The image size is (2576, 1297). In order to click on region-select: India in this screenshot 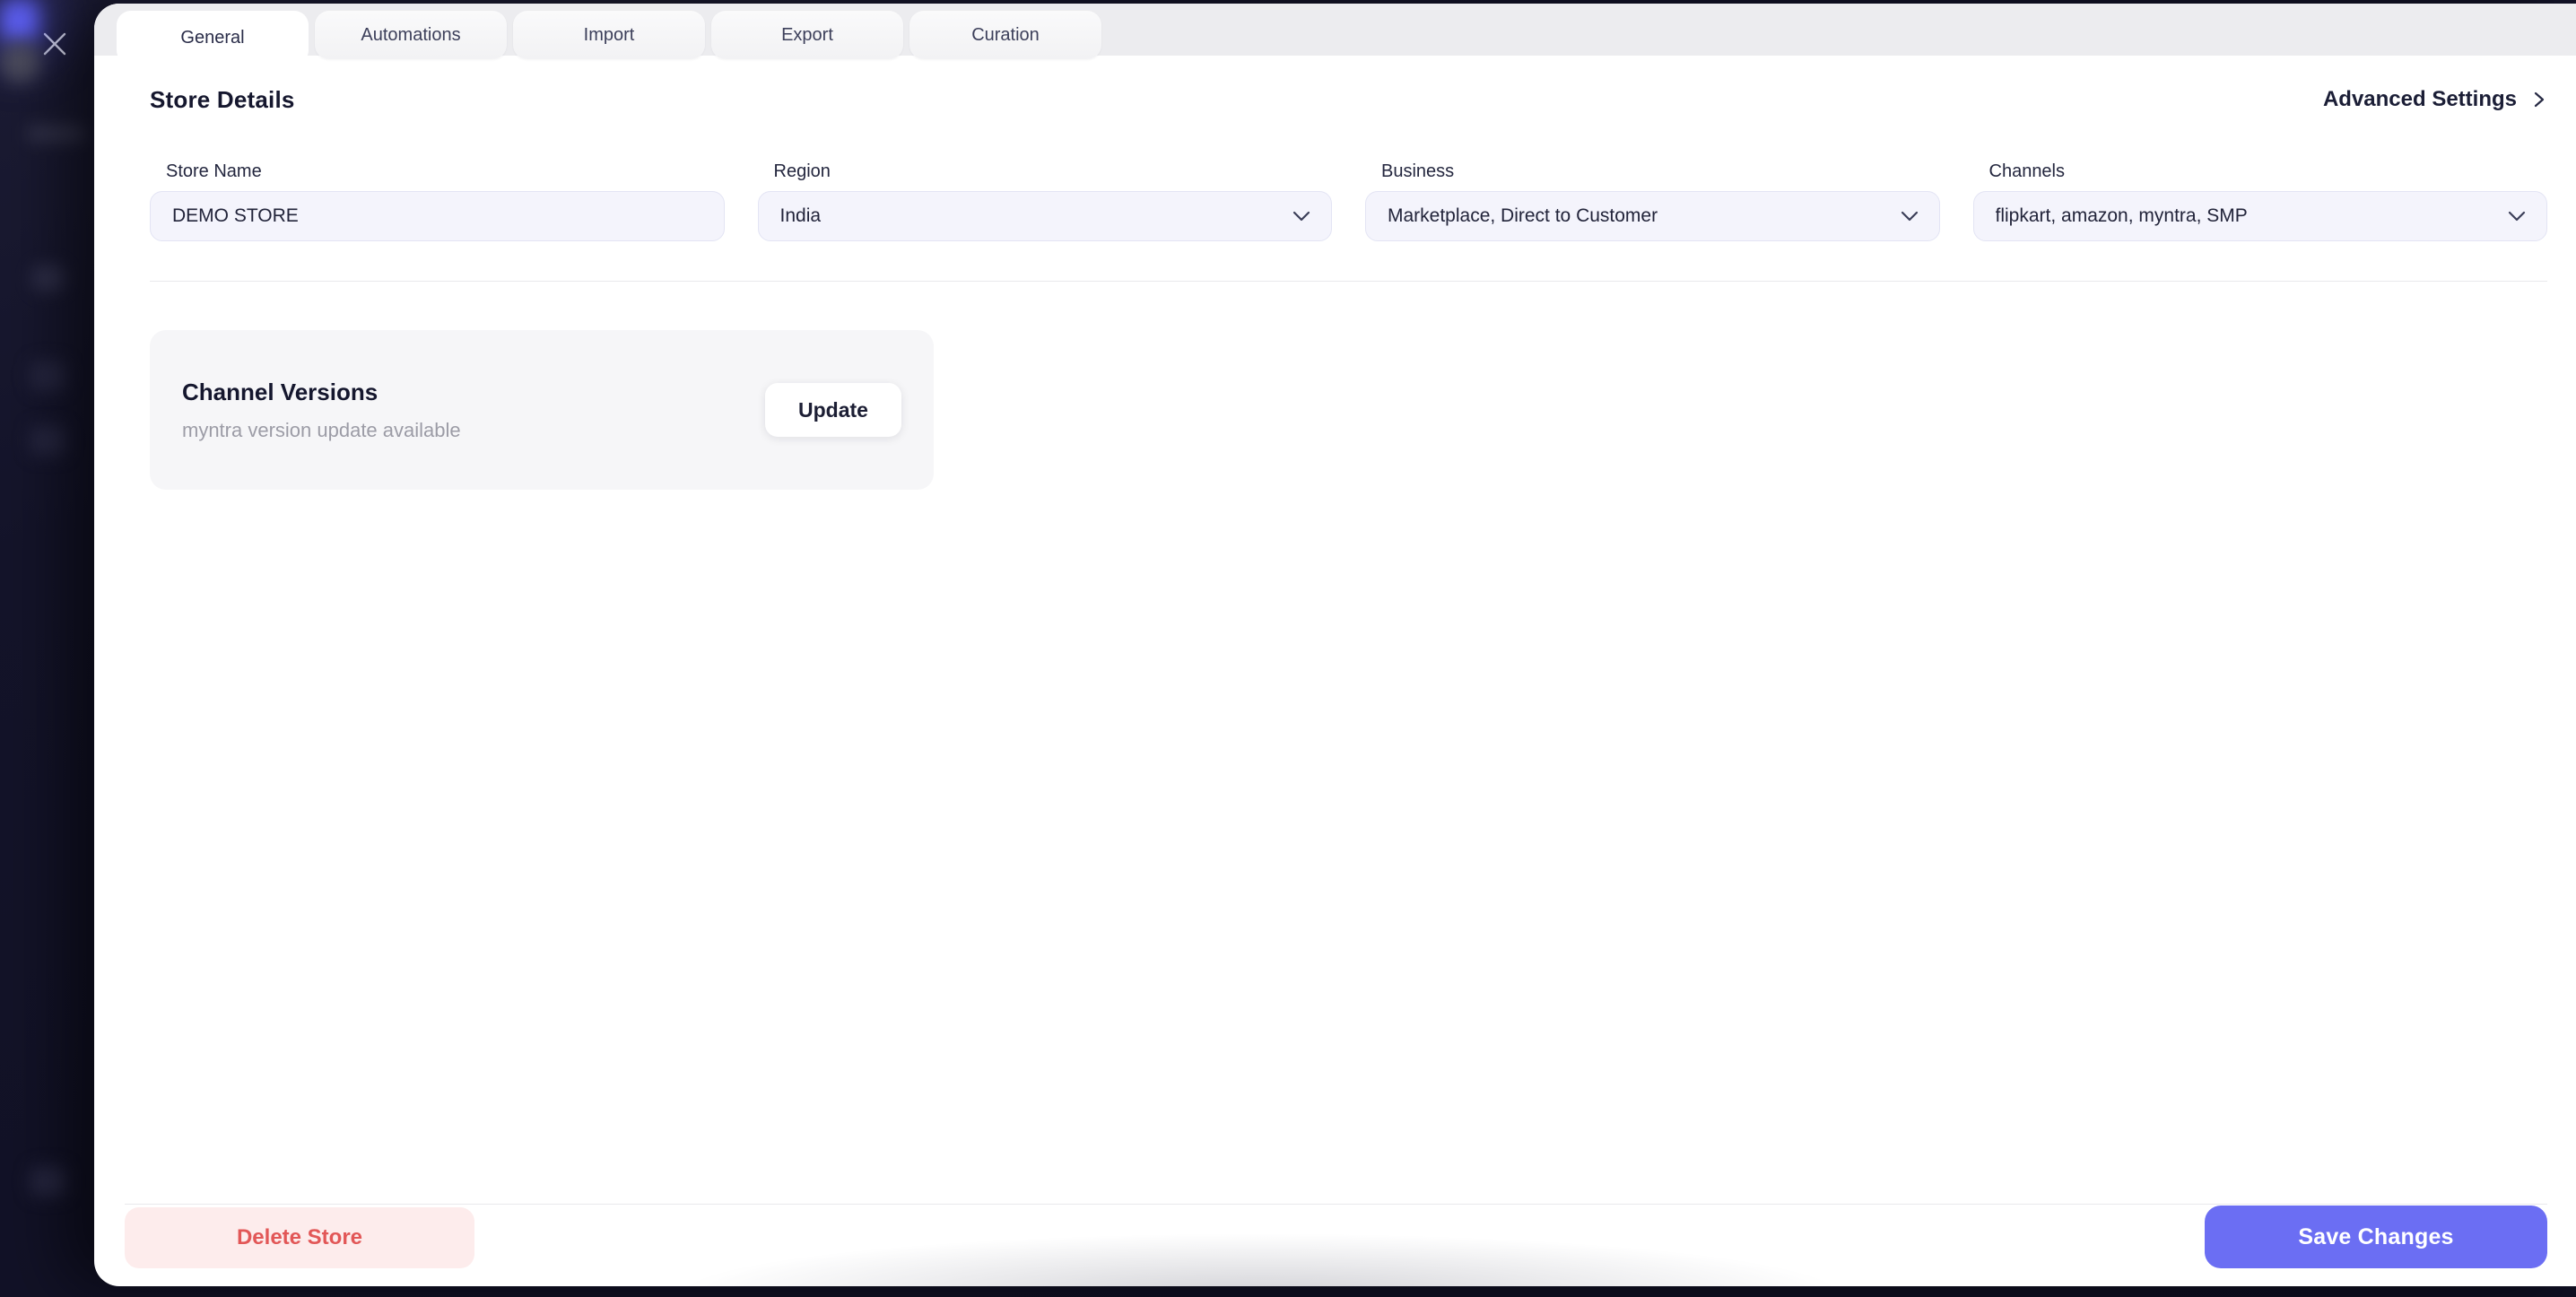, I will do `click(1044, 216)`.